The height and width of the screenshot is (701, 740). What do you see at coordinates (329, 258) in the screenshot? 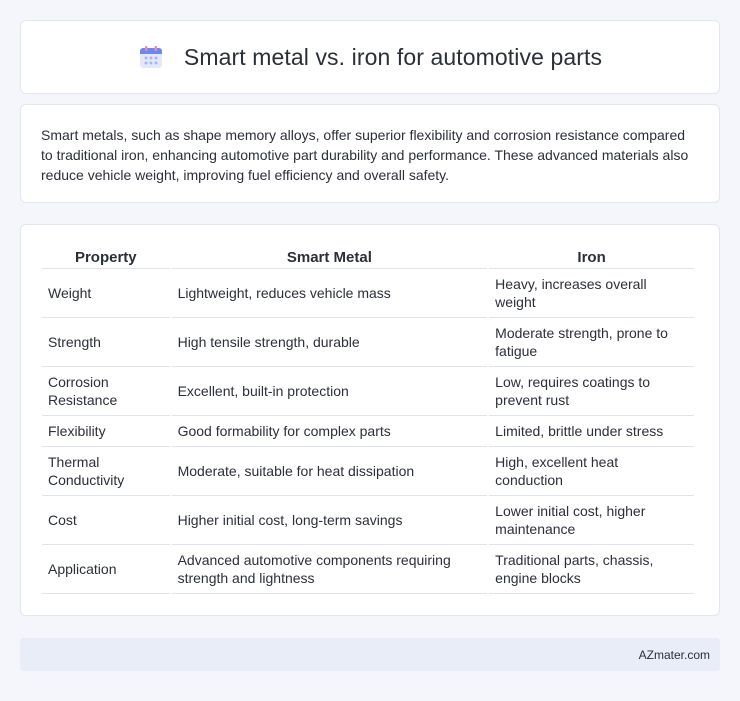
I see `column-header-smart-metal: Smart Metal` at bounding box center [329, 258].